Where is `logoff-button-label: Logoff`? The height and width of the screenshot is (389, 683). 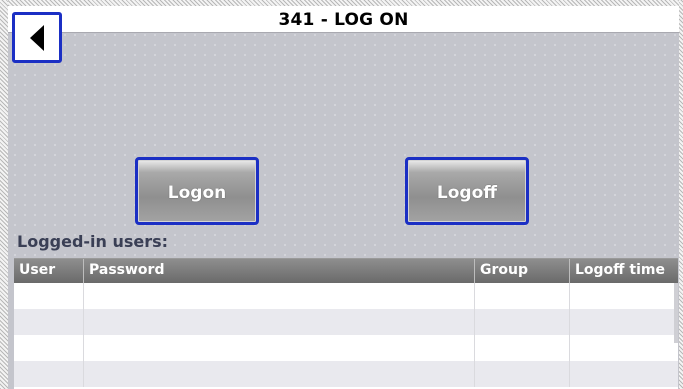 logoff-button-label: Logoff is located at coordinates (467, 193).